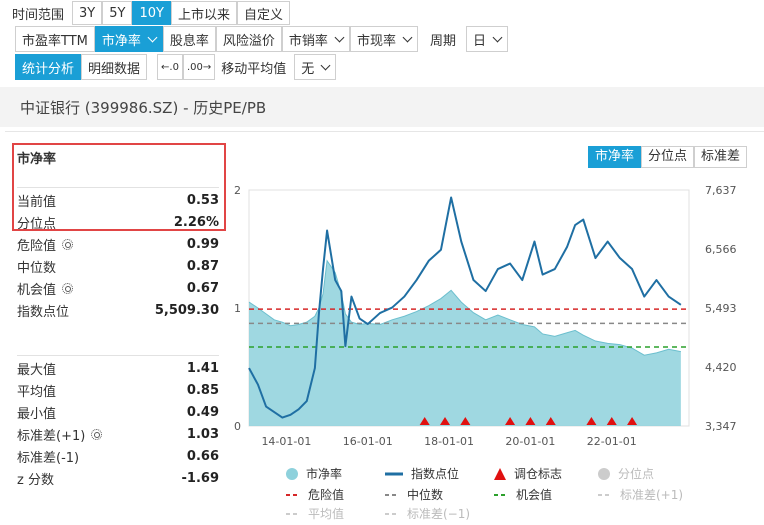 The image size is (764, 525). I want to click on legend-pb-label: 市净率, so click(324, 474).